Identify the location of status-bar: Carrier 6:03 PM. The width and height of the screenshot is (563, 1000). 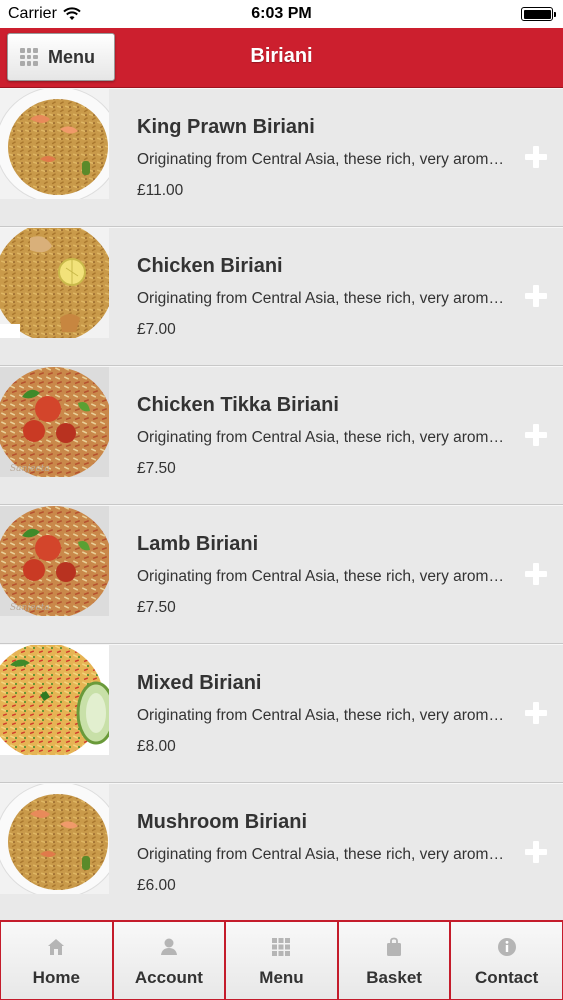
(281, 14).